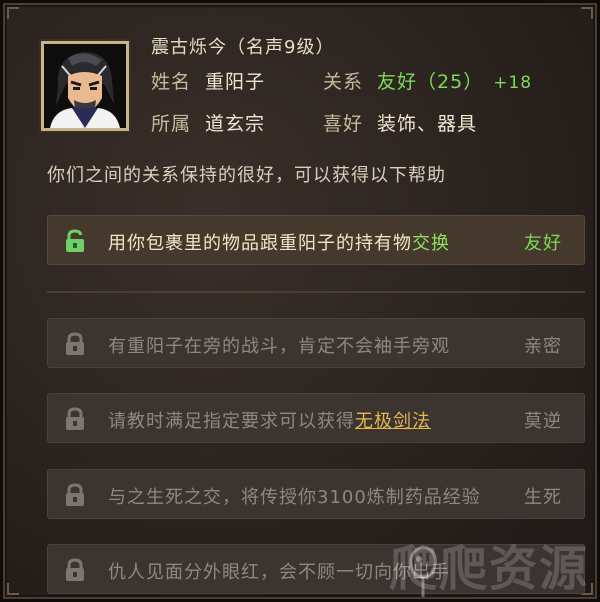  What do you see at coordinates (427, 124) in the screenshot?
I see `npc-likes: 装饰、器具` at bounding box center [427, 124].